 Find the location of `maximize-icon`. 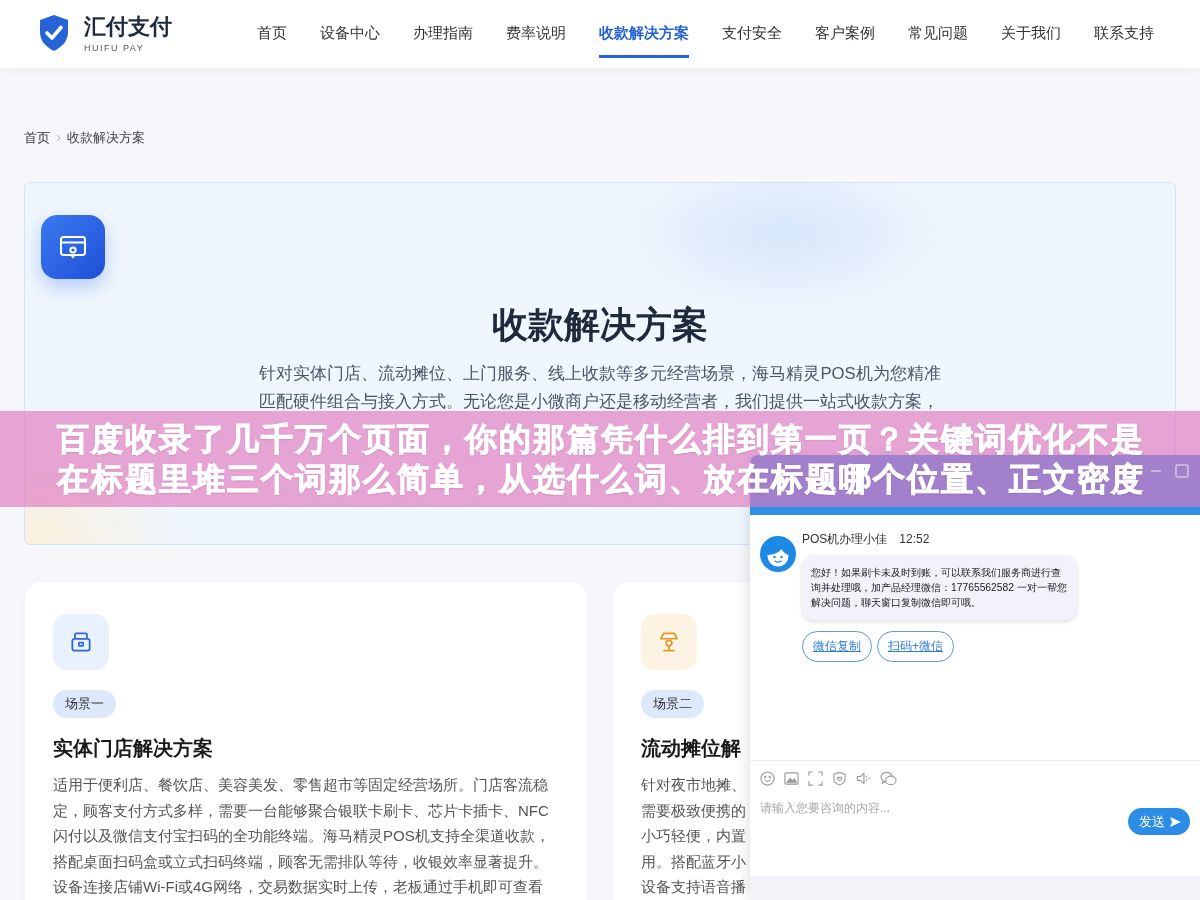

maximize-icon is located at coordinates (1182, 471).